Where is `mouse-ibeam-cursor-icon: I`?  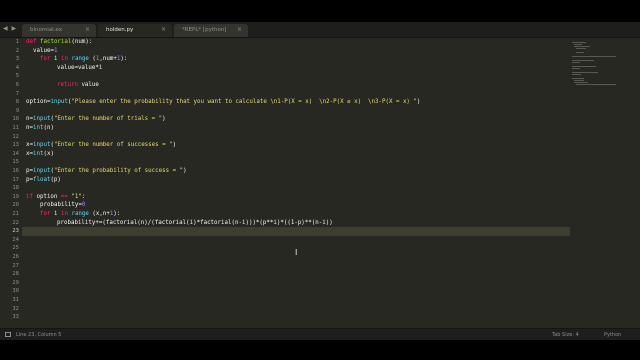 mouse-ibeam-cursor-icon: I is located at coordinates (296, 252).